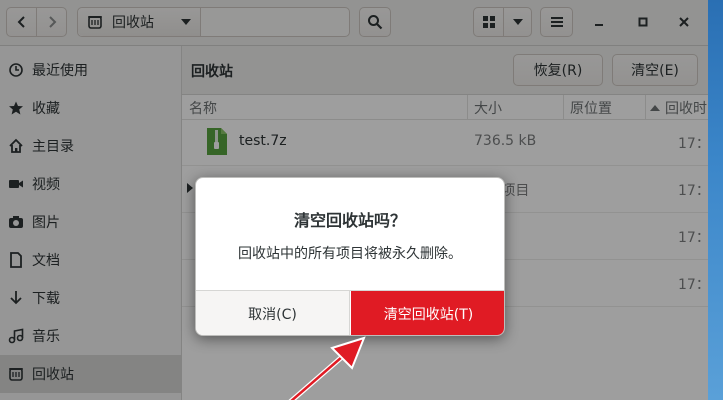 This screenshot has width=723, height=400. What do you see at coordinates (427, 313) in the screenshot?
I see `confirm-empty-trash-button: 清空回收站(T)` at bounding box center [427, 313].